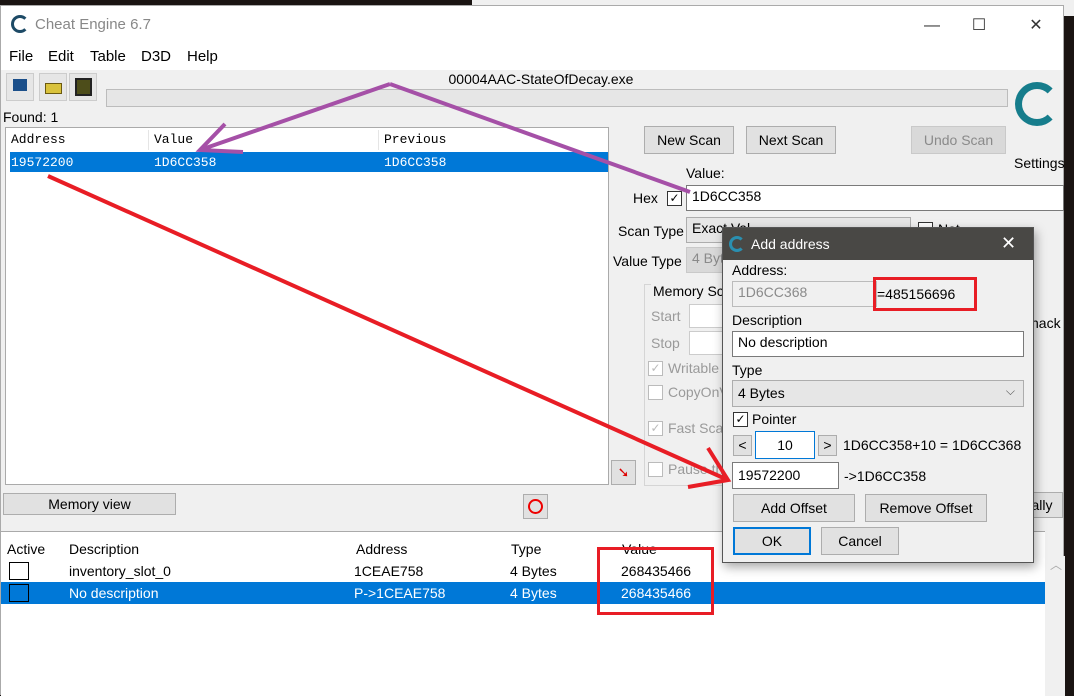 Image resolution: width=1074 pixels, height=696 pixels. I want to click on select-process-icon, so click(20, 85).